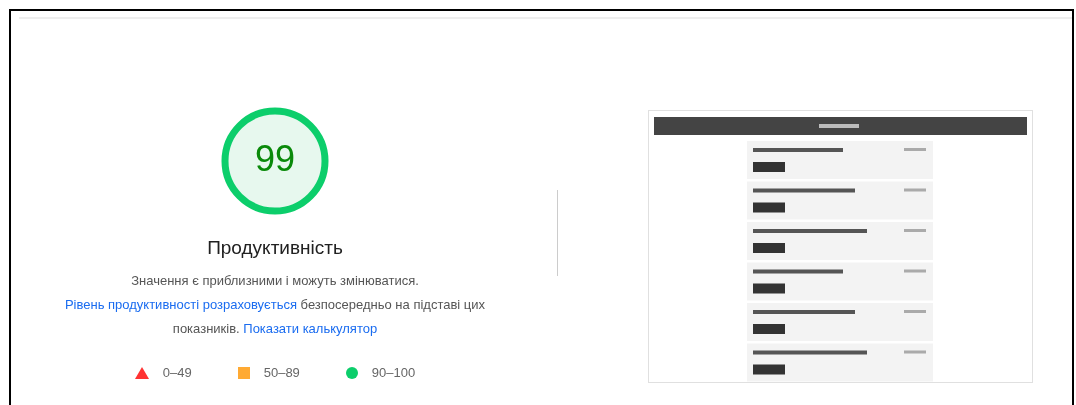 This screenshot has width=1076, height=405. What do you see at coordinates (177, 372) in the screenshot?
I see `range-label: 0–49` at bounding box center [177, 372].